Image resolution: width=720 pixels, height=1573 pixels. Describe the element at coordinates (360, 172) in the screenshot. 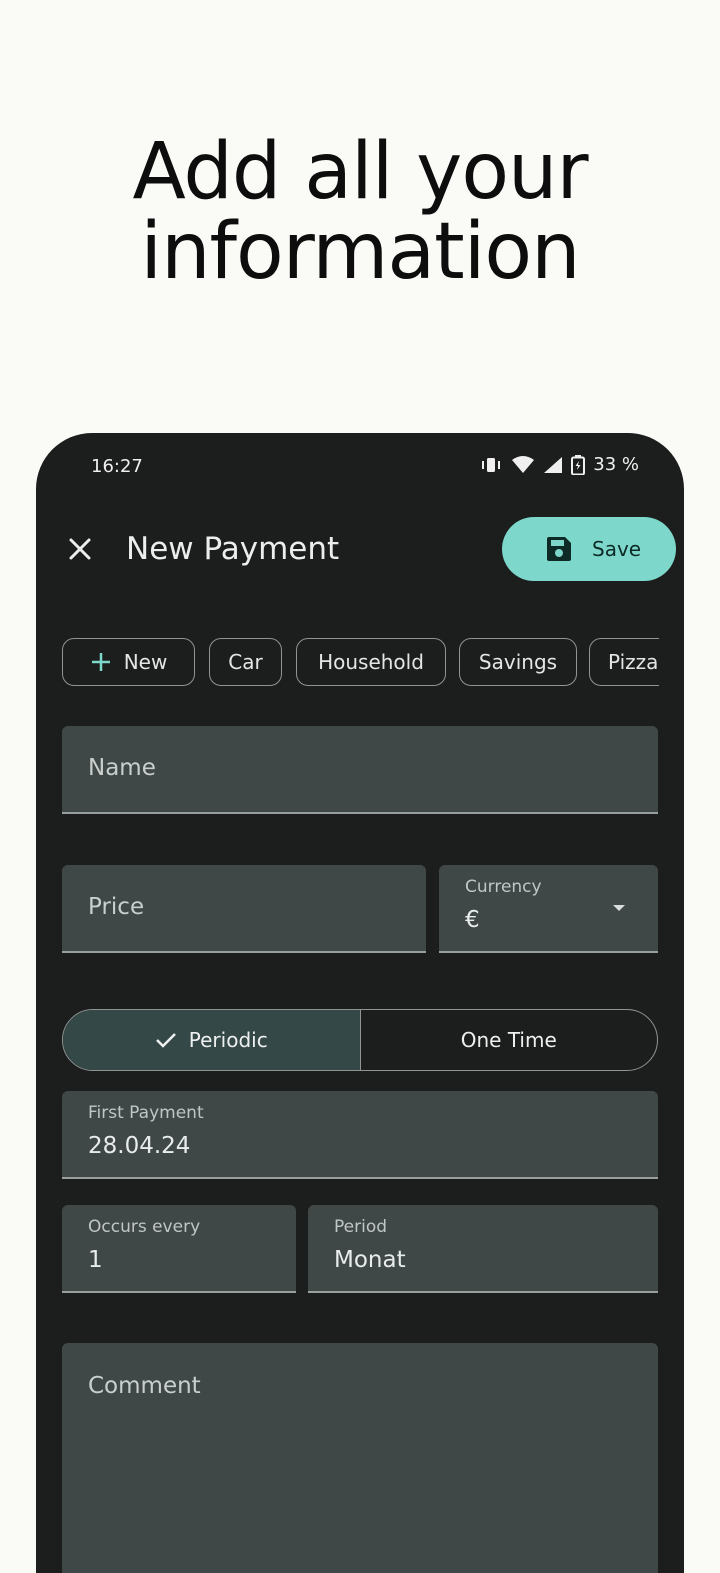

I see `headline-line-1: Add all your` at that location.